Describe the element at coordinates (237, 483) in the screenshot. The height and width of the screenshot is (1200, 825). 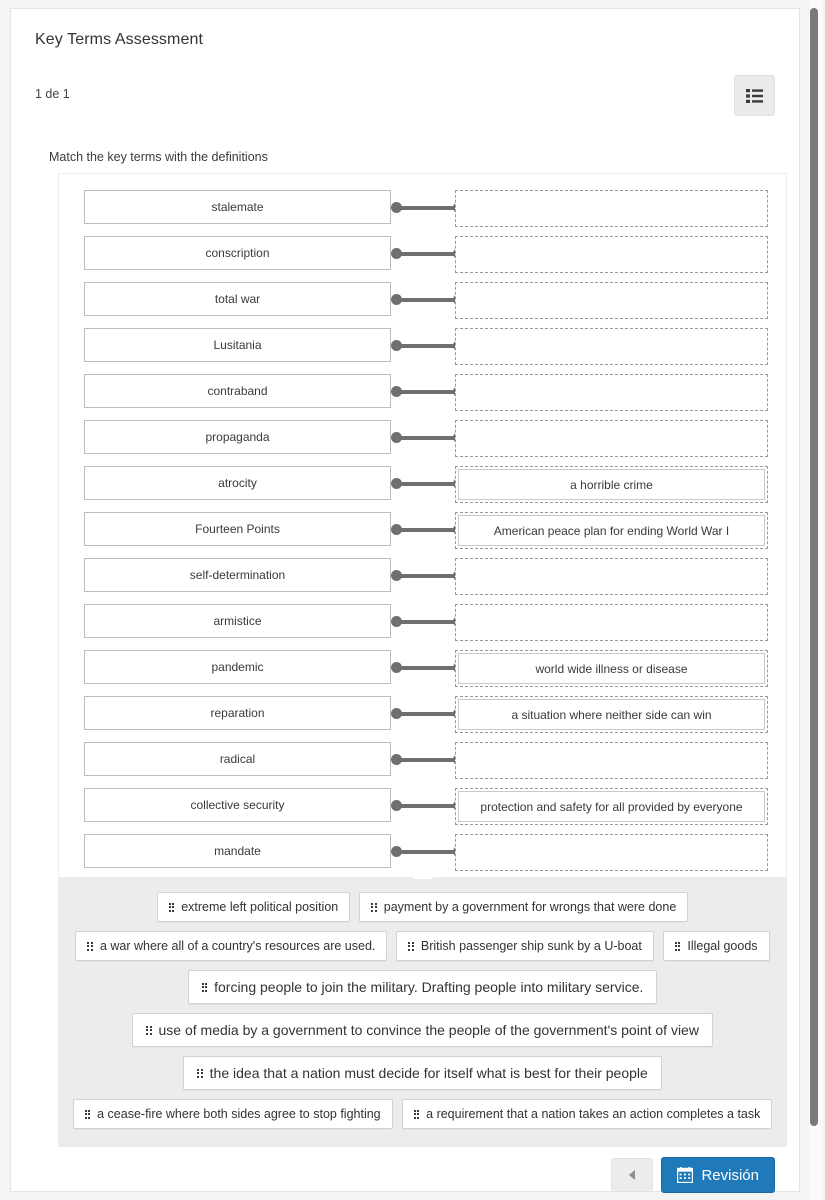
I see `term-box: atrocity` at that location.